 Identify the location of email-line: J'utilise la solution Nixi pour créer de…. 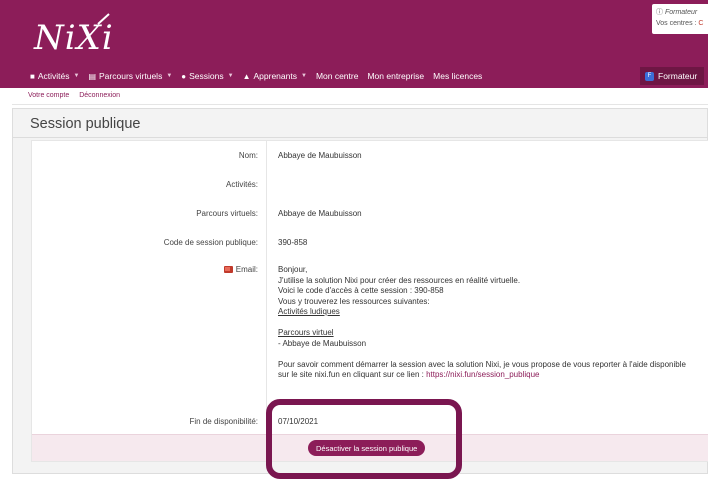
(399, 280).